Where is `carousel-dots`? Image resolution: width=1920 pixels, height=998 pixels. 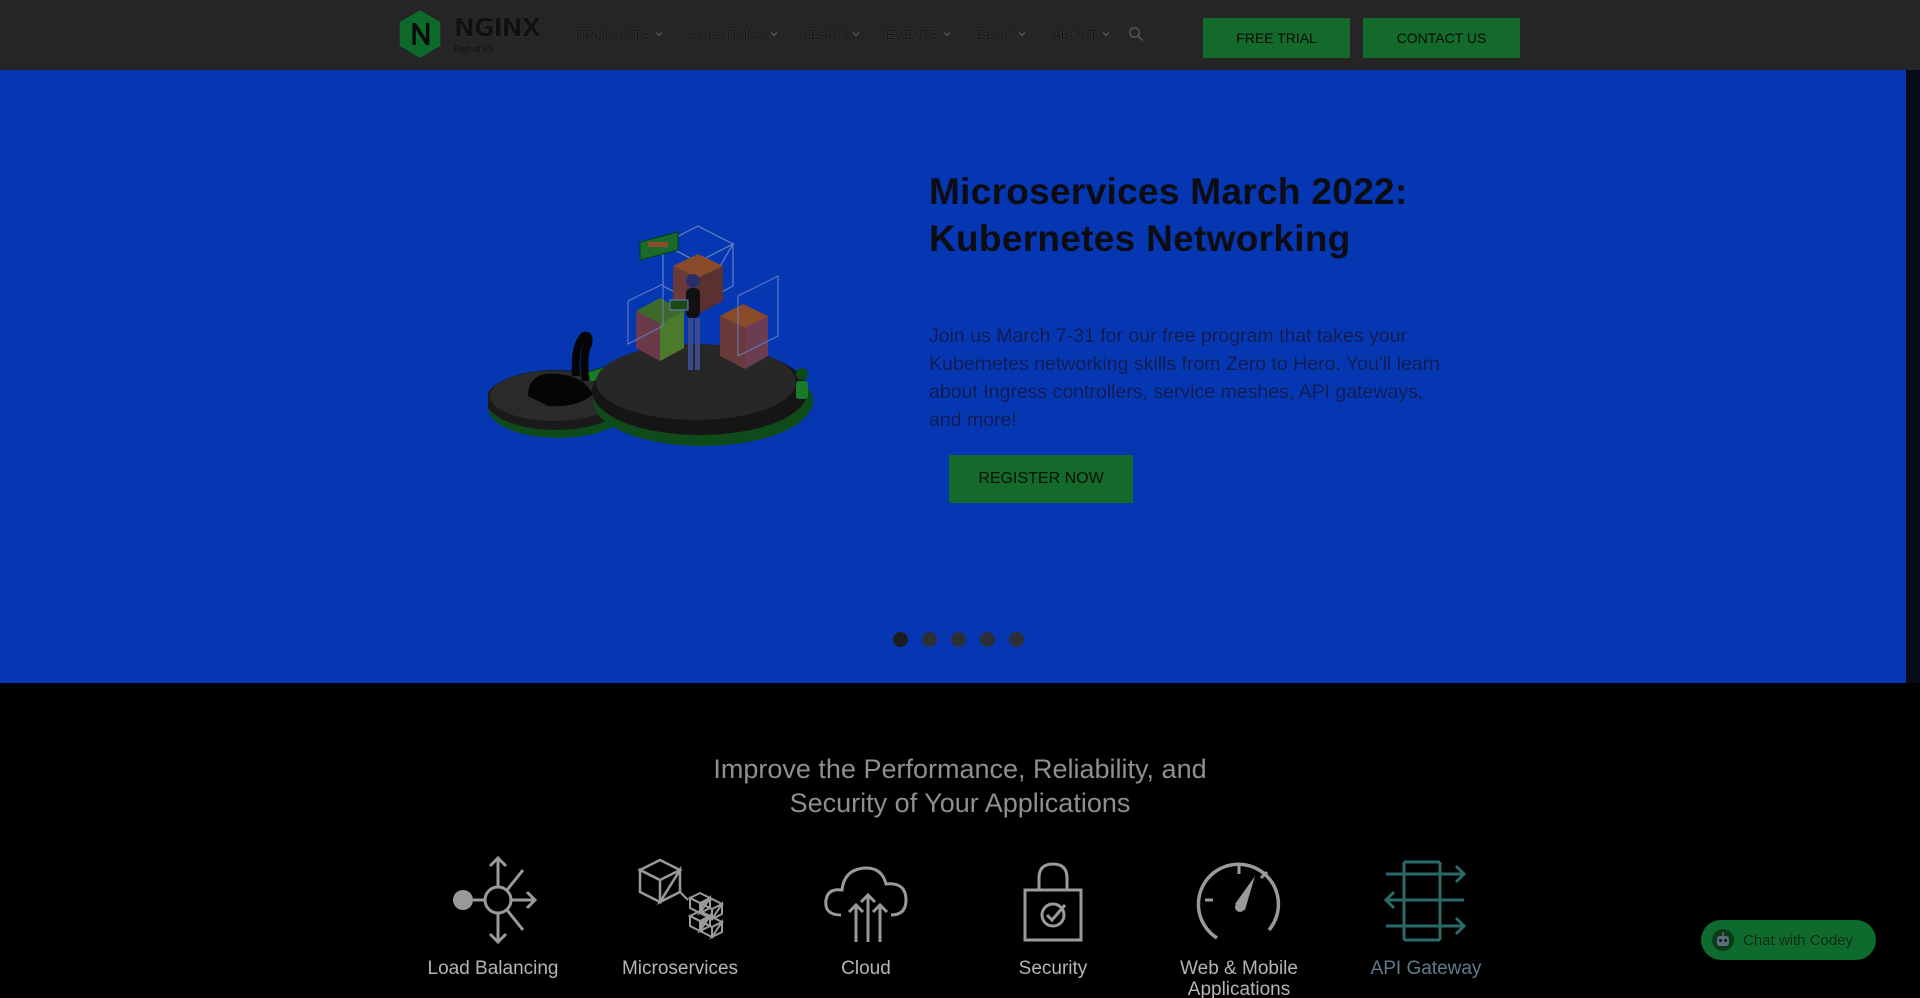
carousel-dots is located at coordinates (965, 639).